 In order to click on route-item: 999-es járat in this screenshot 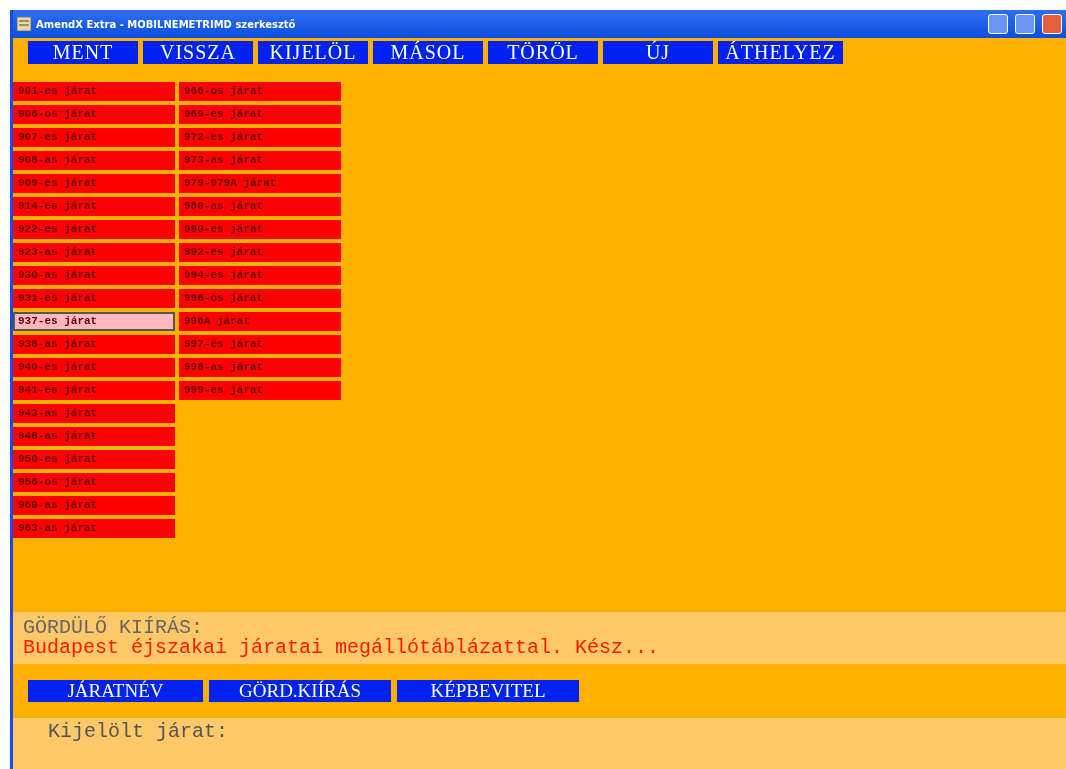, I will do `click(260, 390)`.